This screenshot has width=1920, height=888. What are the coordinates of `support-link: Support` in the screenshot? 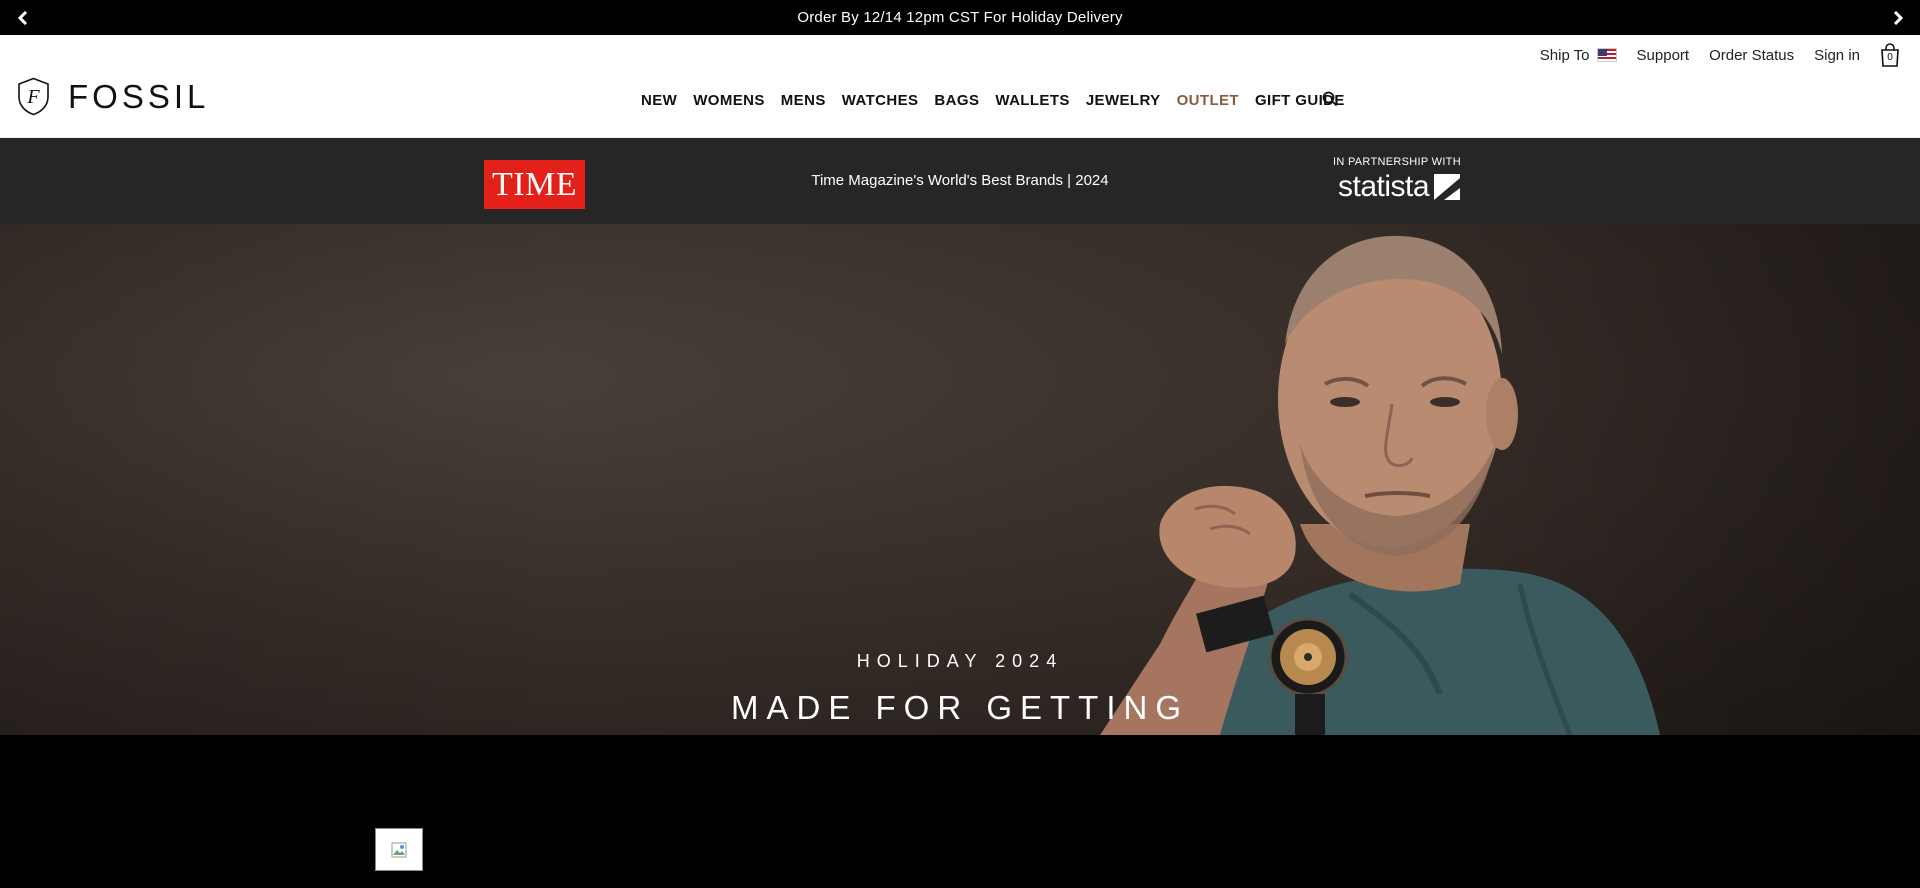 It's located at (1663, 55).